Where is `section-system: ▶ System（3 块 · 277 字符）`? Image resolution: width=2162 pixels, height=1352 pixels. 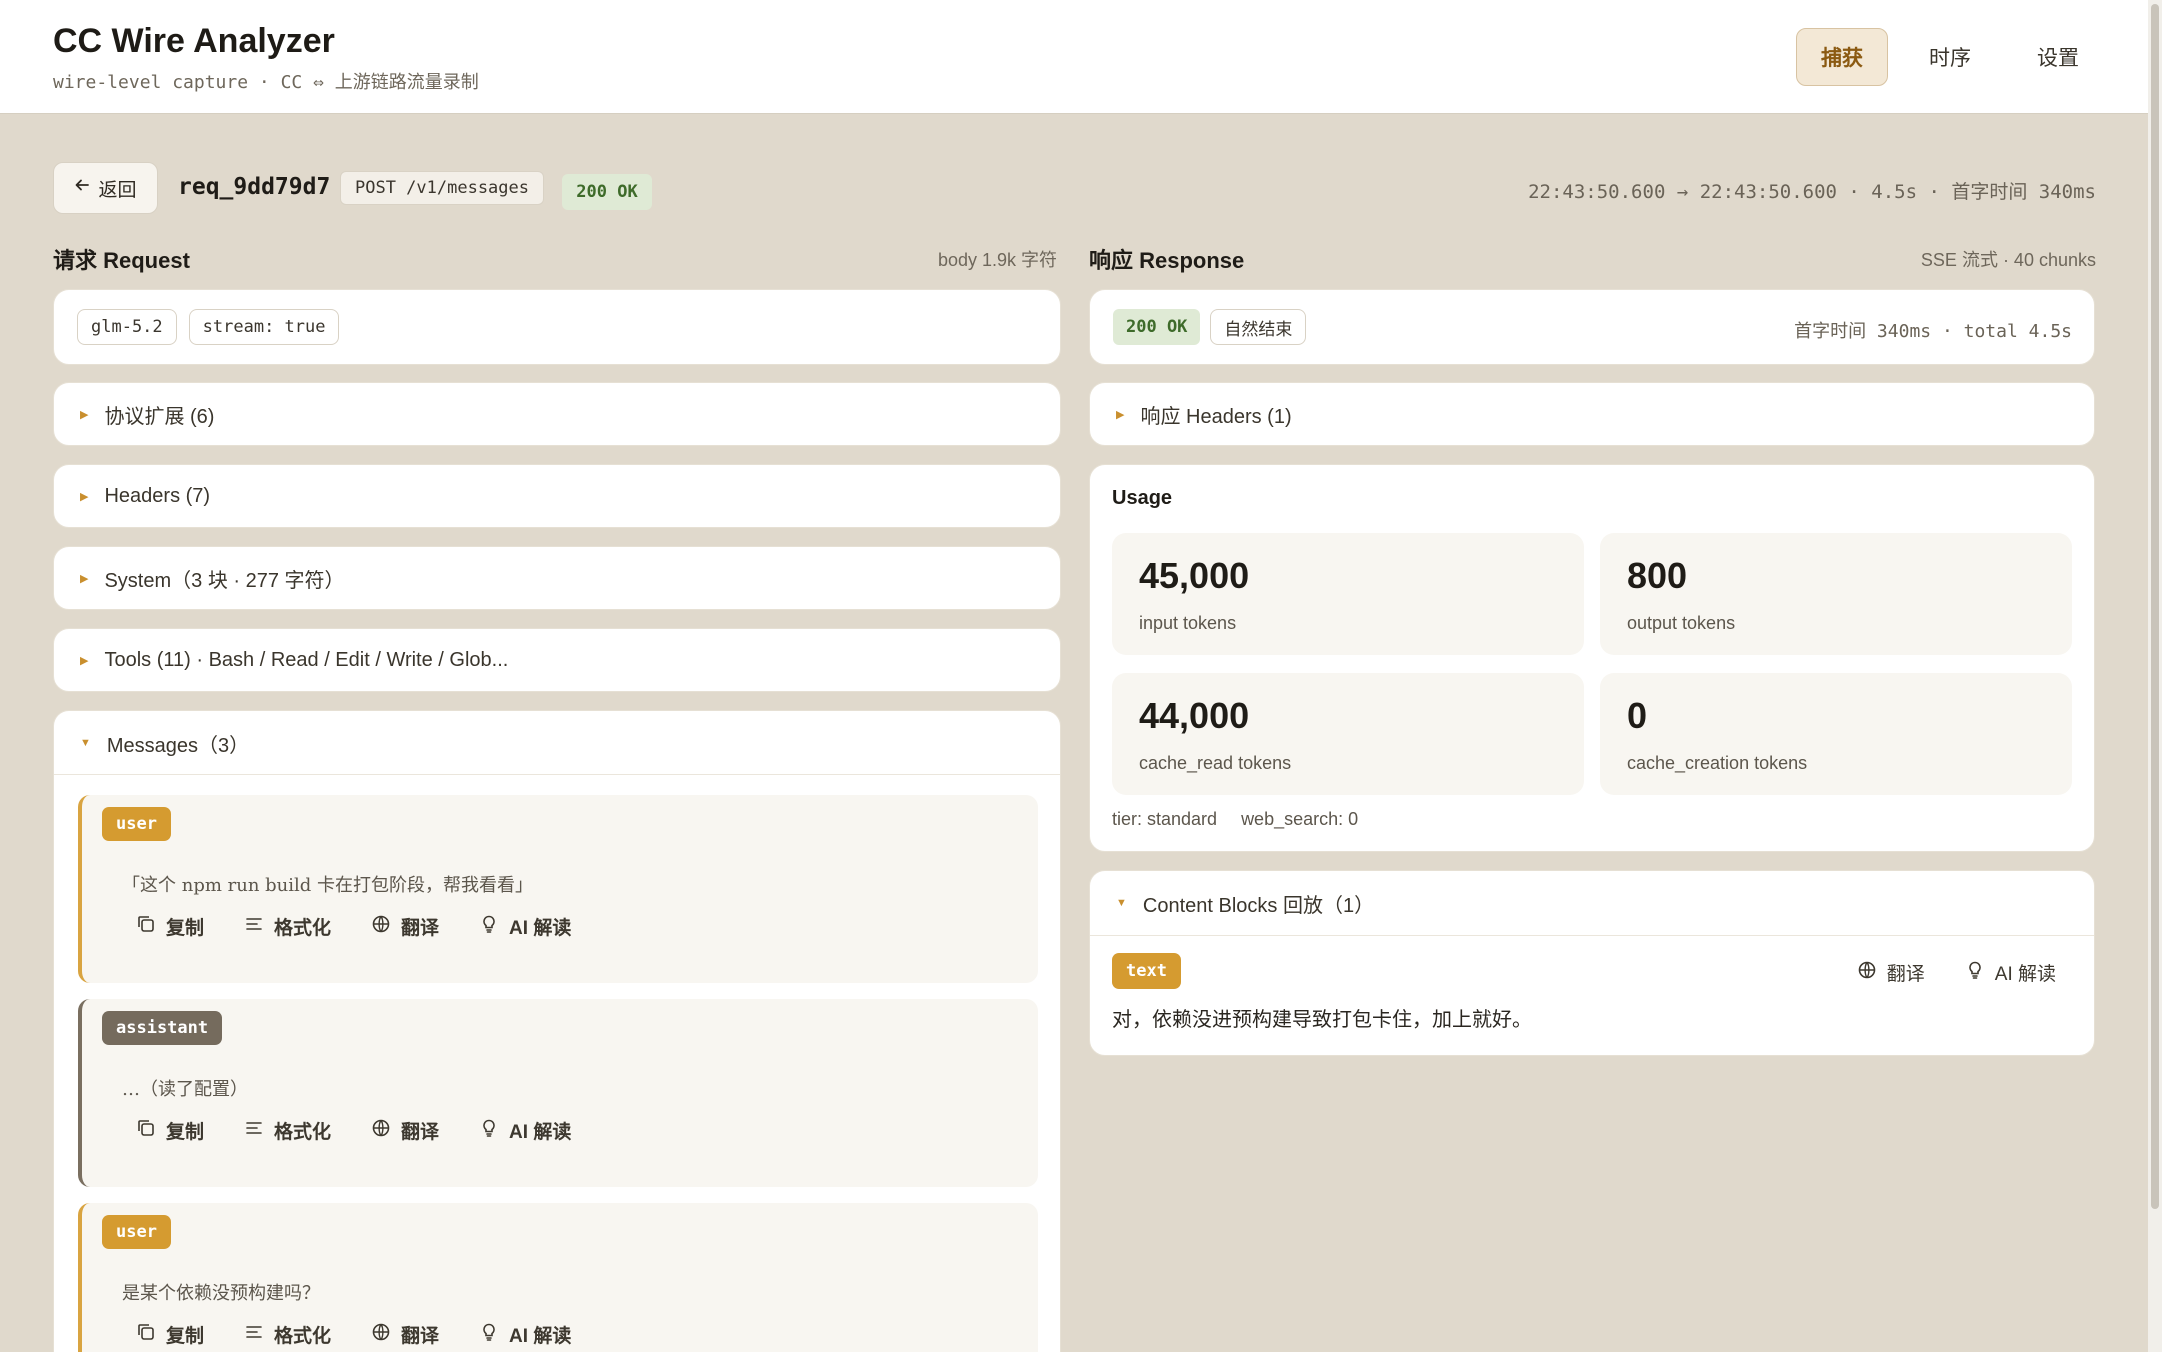 section-system: ▶ System（3 块 · 277 字符） is located at coordinates (557, 578).